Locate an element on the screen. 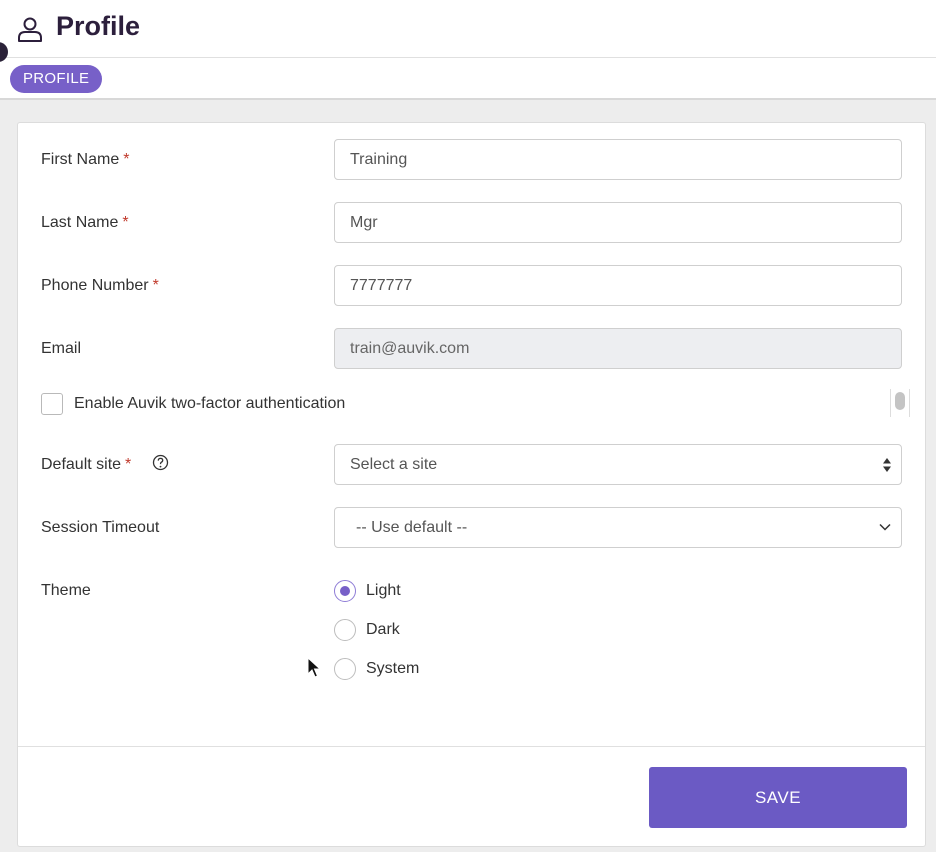 The height and width of the screenshot is (852, 936). first-name-label: First Name * is located at coordinates (85, 160).